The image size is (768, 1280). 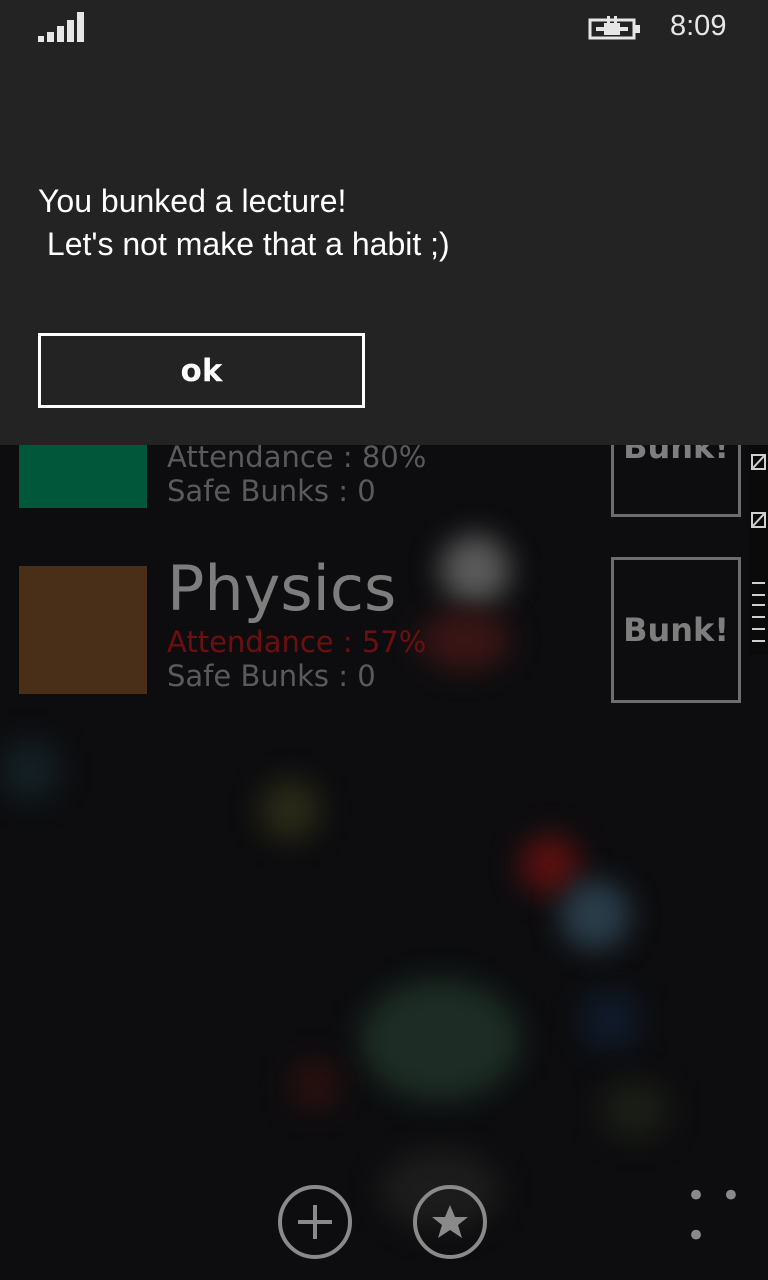 I want to click on battery-charging-icon, so click(x=614, y=28).